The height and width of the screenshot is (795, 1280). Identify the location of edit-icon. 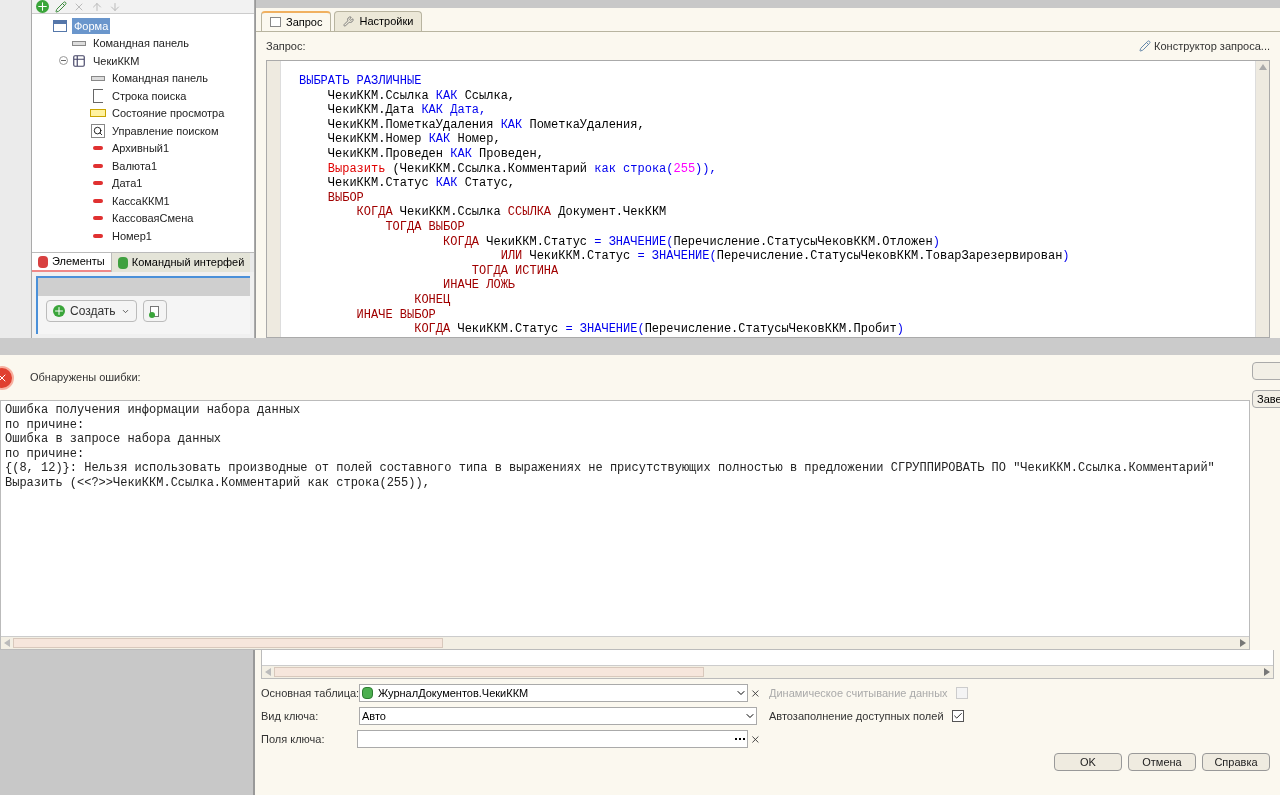
(61, 7).